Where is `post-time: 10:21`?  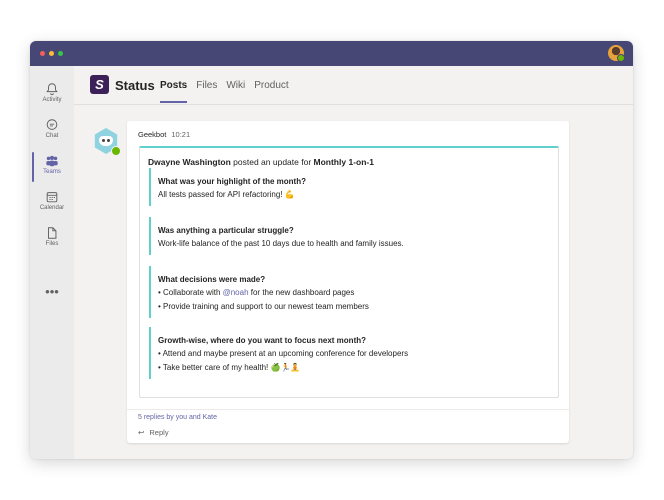
post-time: 10:21 is located at coordinates (181, 134).